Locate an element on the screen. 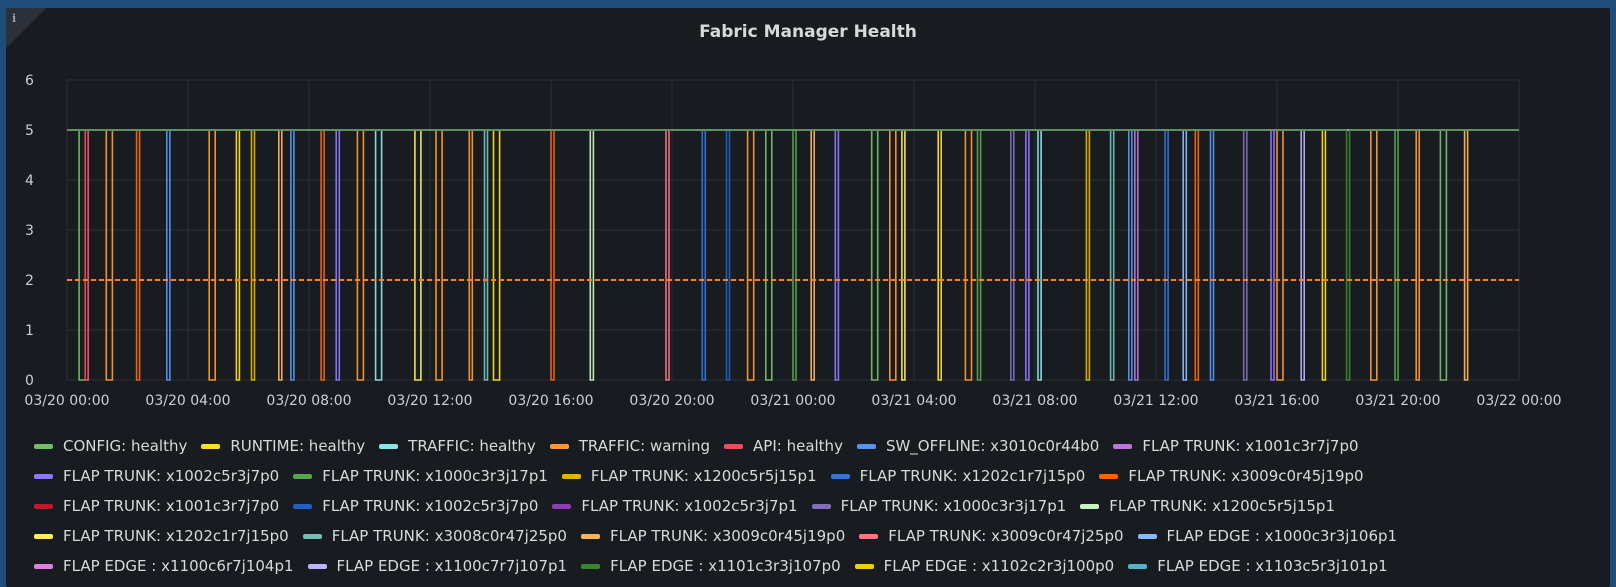  legend-item: TRAFFIC: healthy is located at coordinates (457, 446).